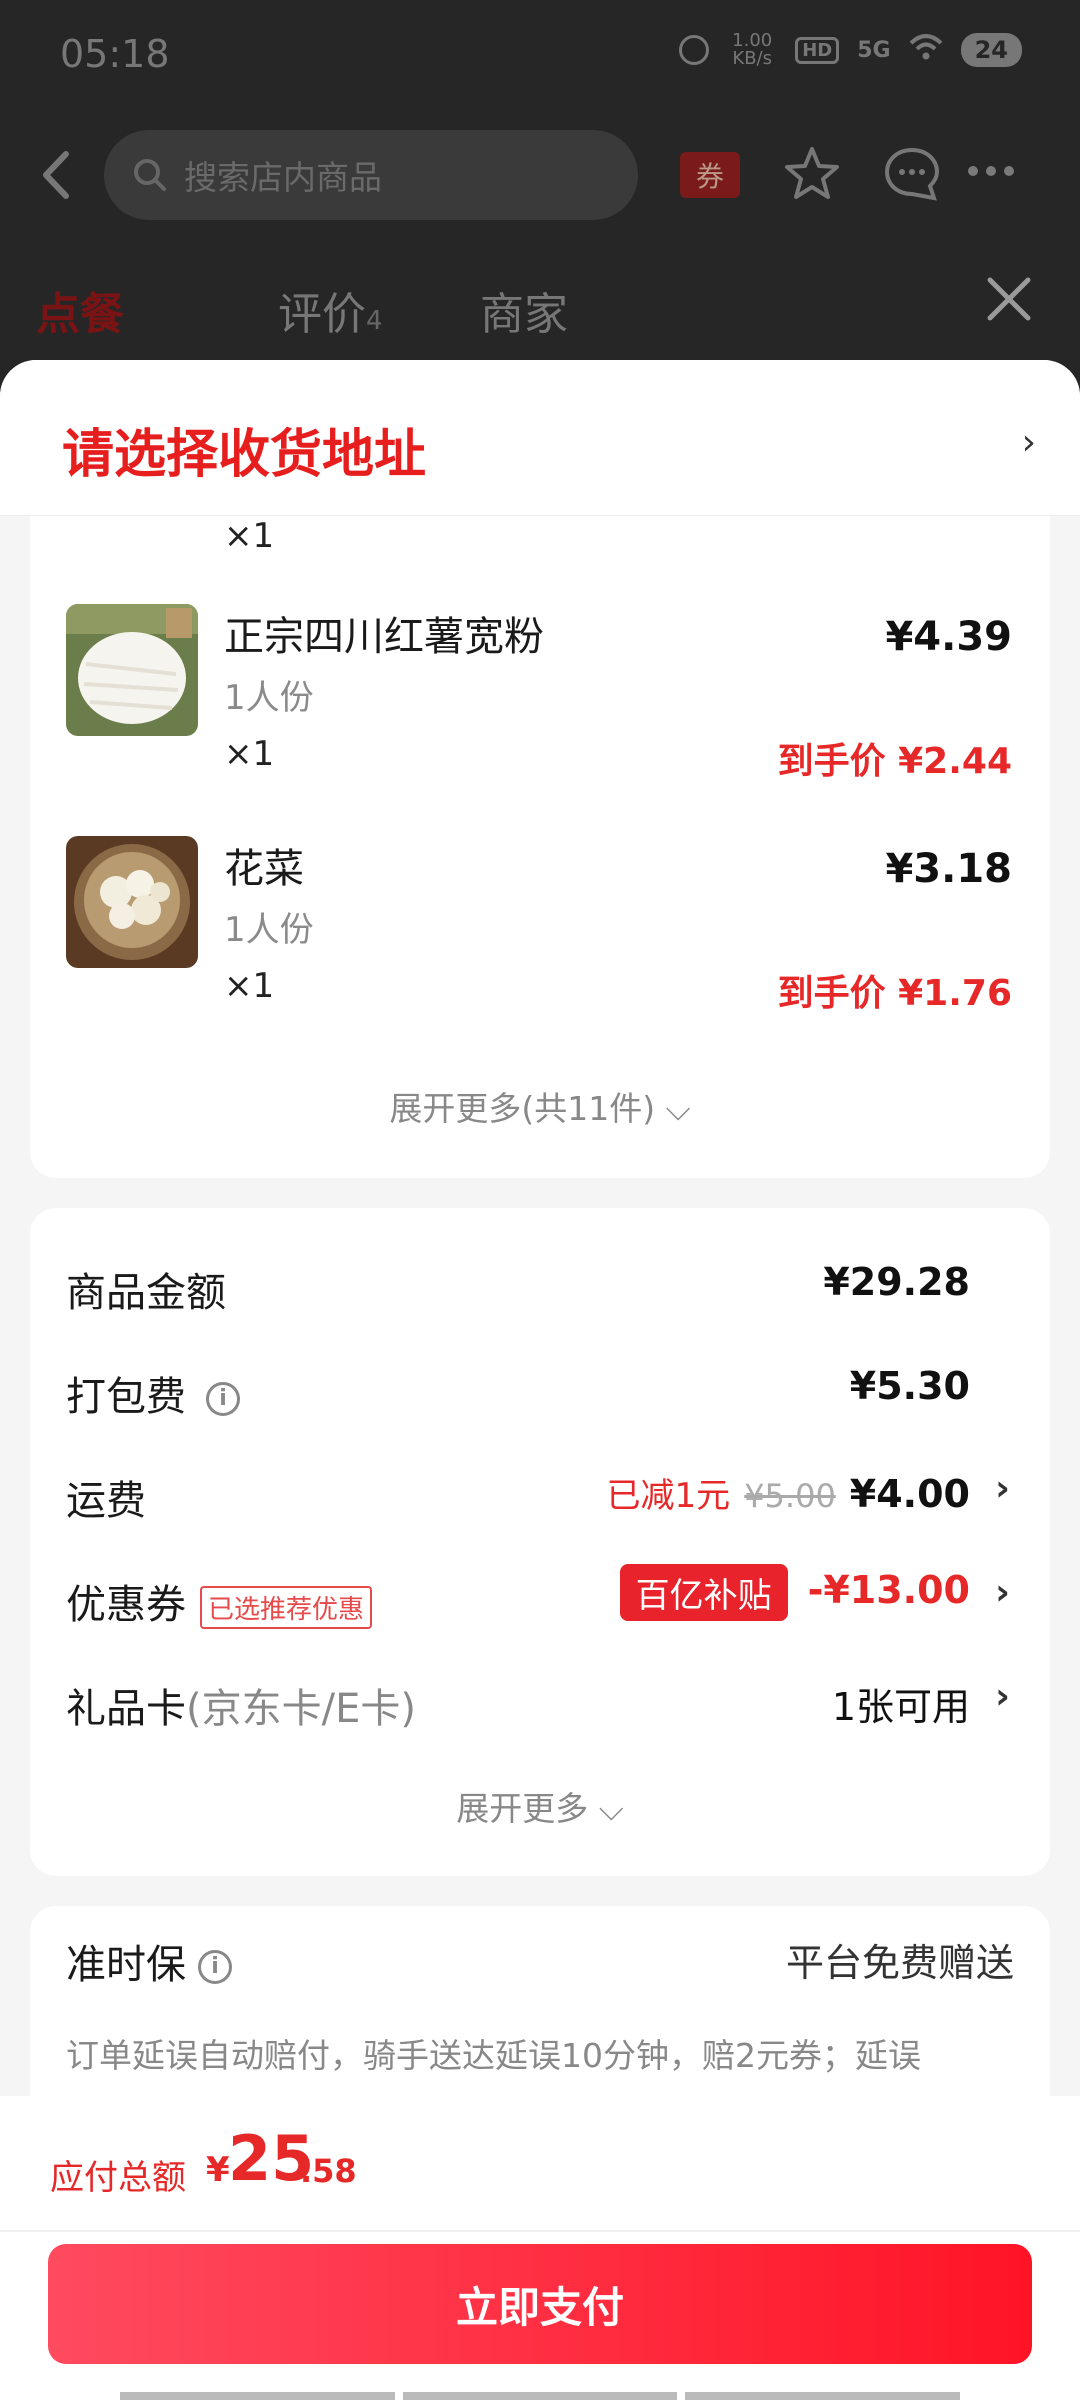 The width and height of the screenshot is (1080, 2400). I want to click on tab-merchant: 商家, so click(524, 310).